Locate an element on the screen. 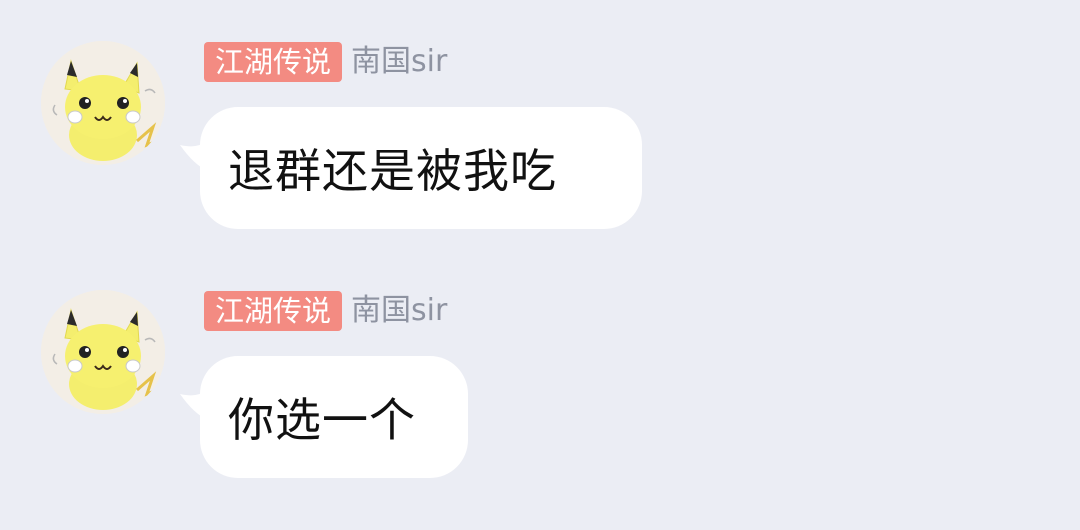 The image size is (1080, 530). message-bubble: 退群还是被我吃 is located at coordinates (421, 168).